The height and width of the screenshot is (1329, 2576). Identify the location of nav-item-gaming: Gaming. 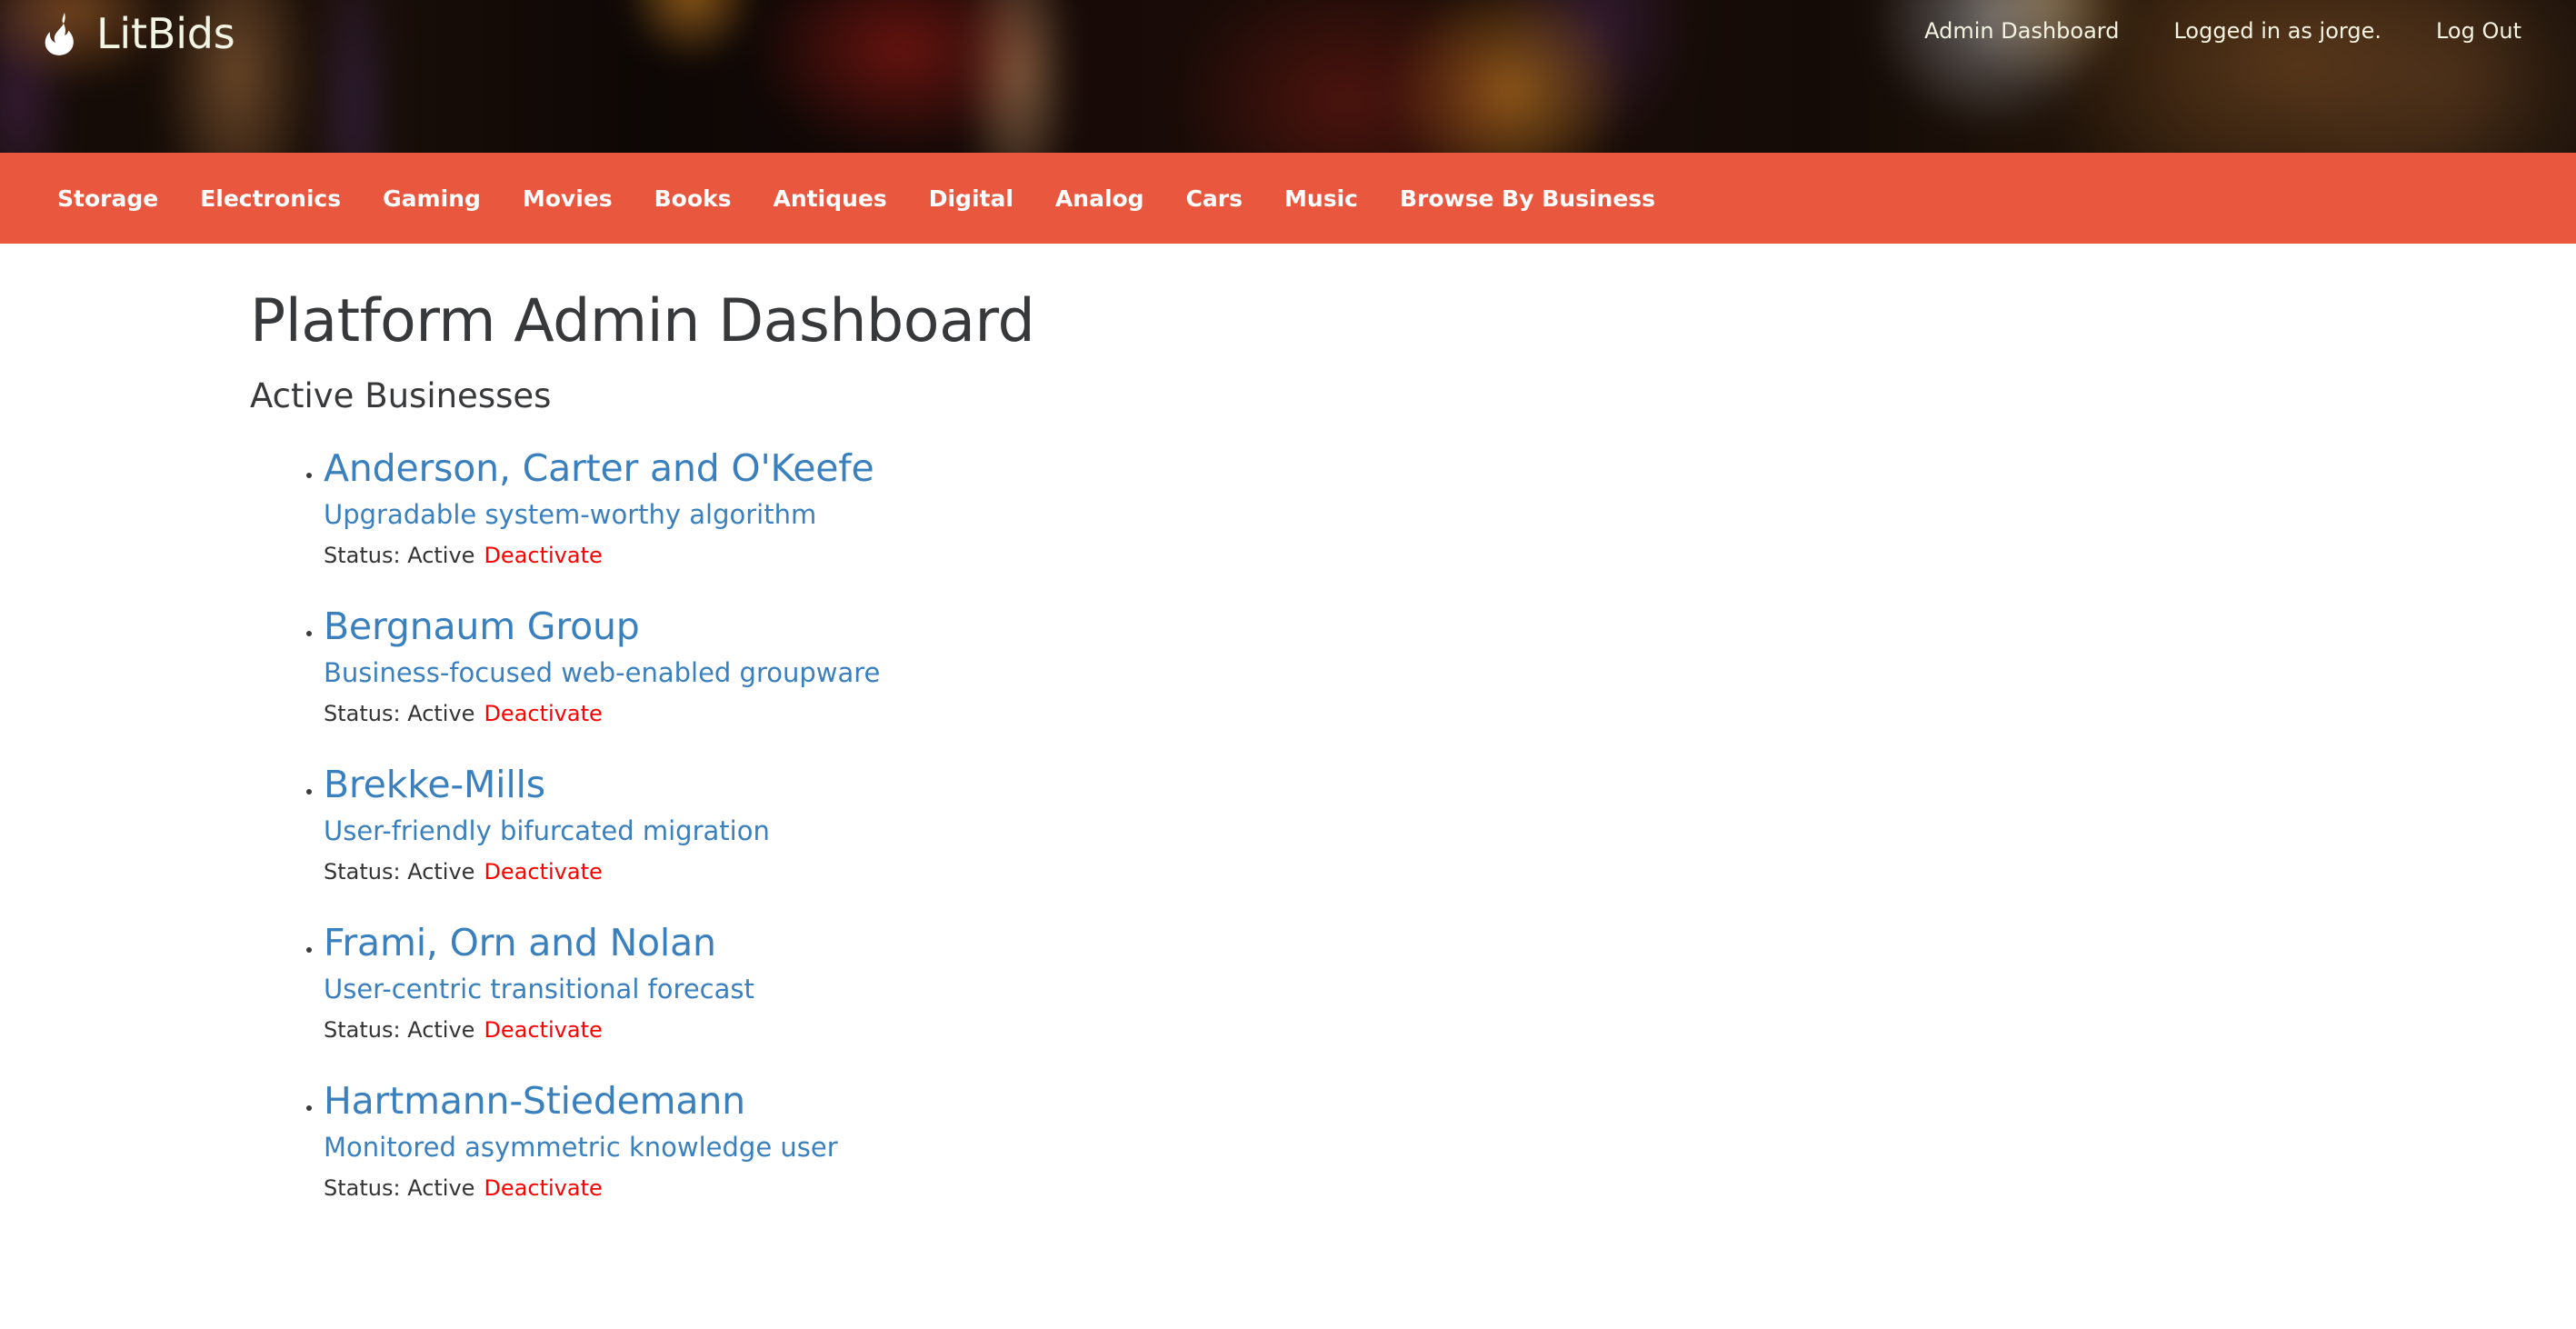
(432, 198).